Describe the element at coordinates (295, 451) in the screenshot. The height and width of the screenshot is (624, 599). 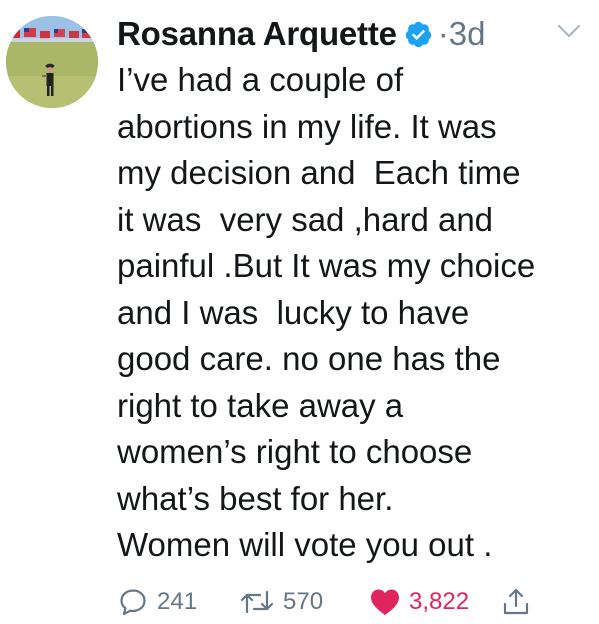
I see `tweet-text-line: women’s right to choose` at that location.